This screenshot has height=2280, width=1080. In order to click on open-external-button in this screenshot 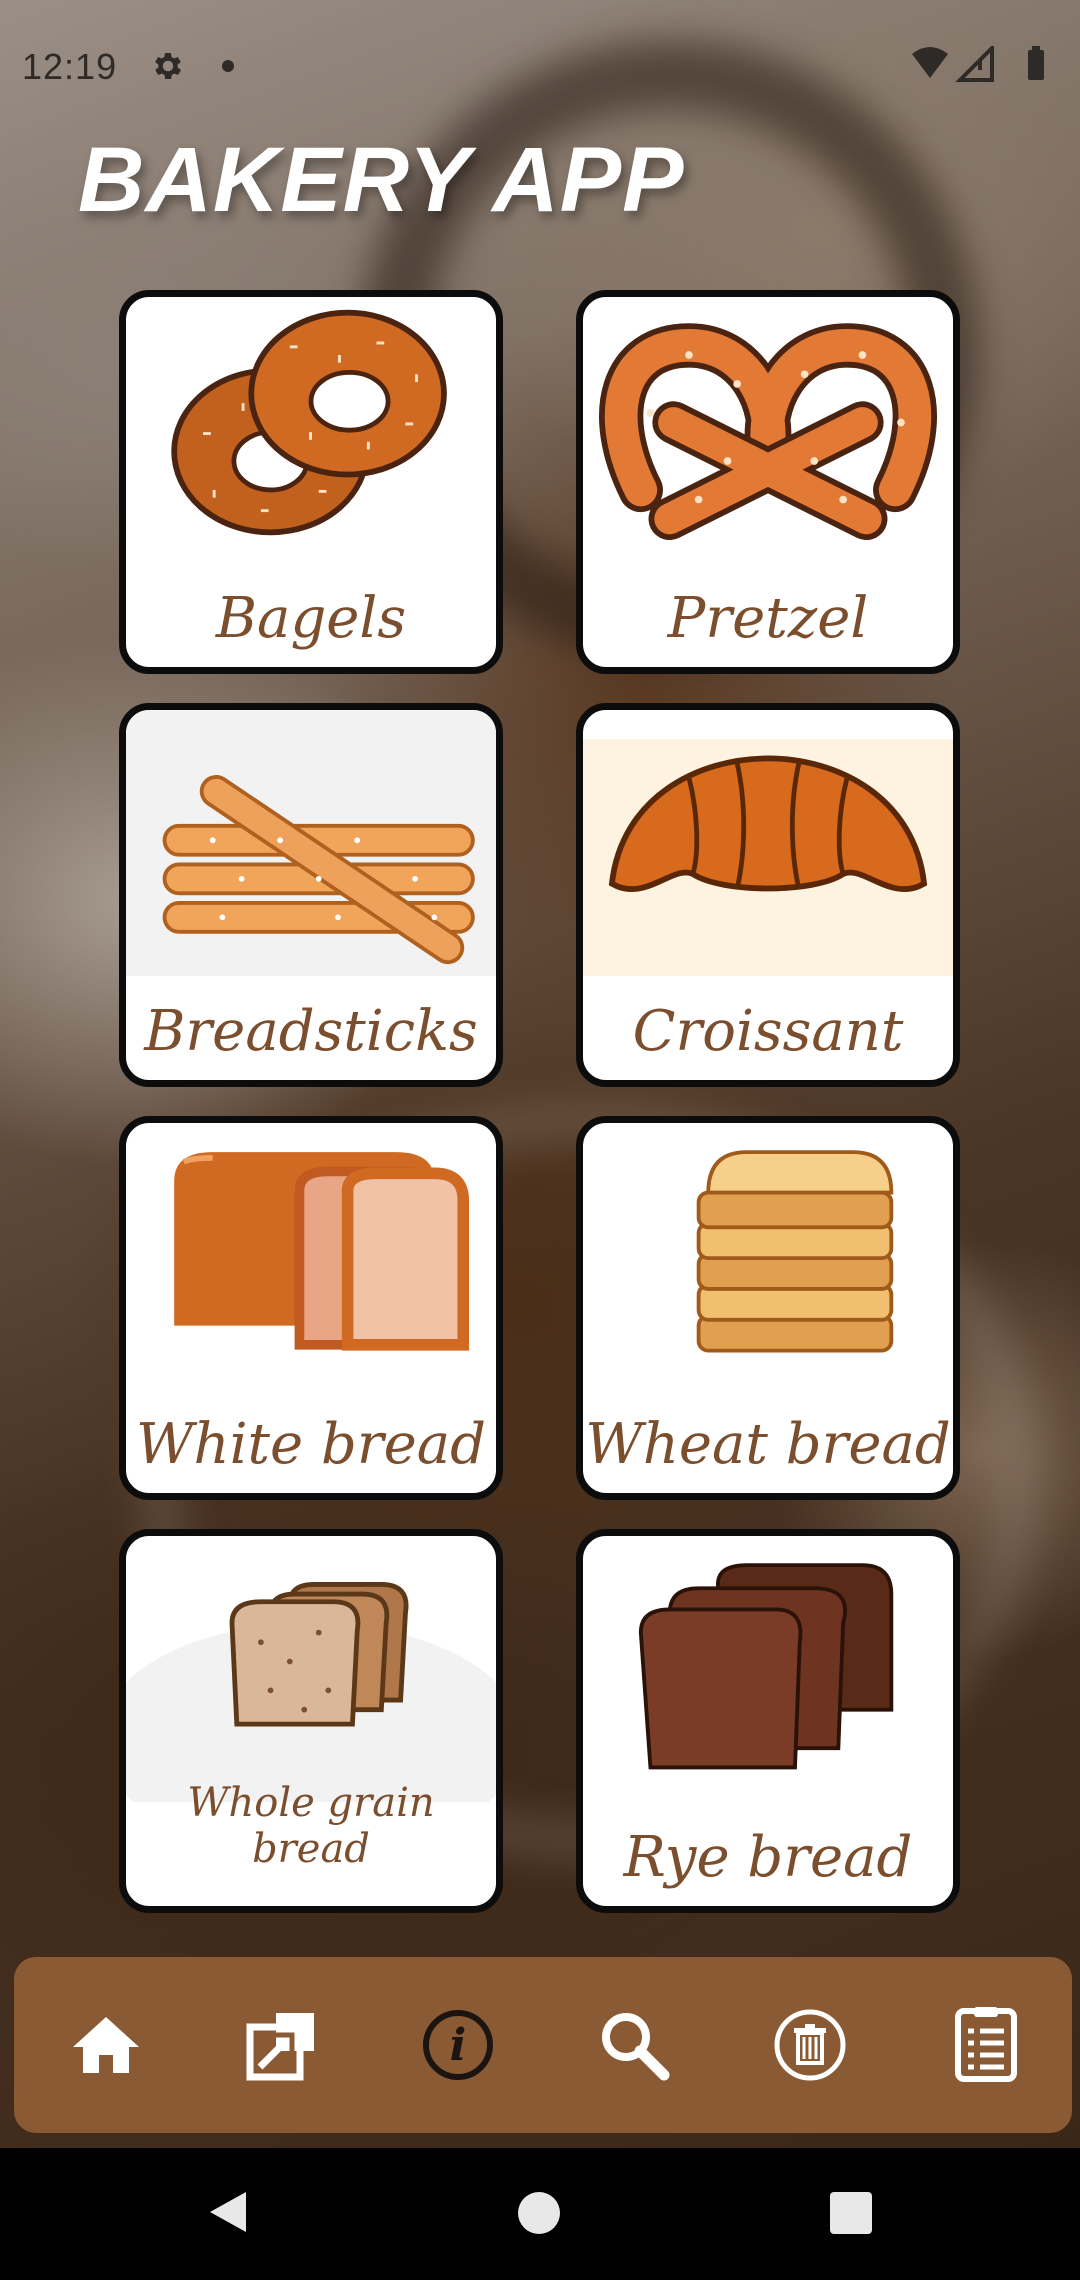, I will do `click(282, 2045)`.